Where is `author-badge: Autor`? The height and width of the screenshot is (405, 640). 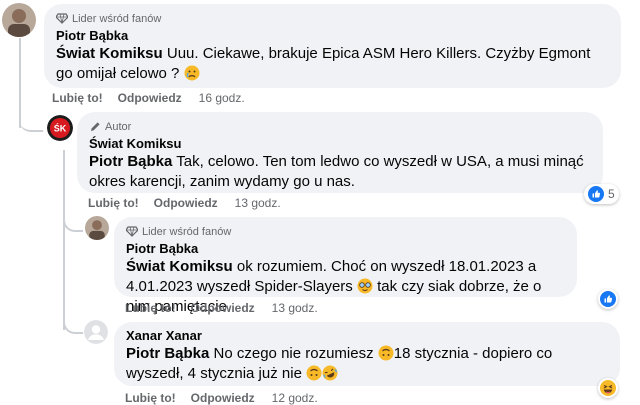
author-badge: Autor is located at coordinates (340, 126).